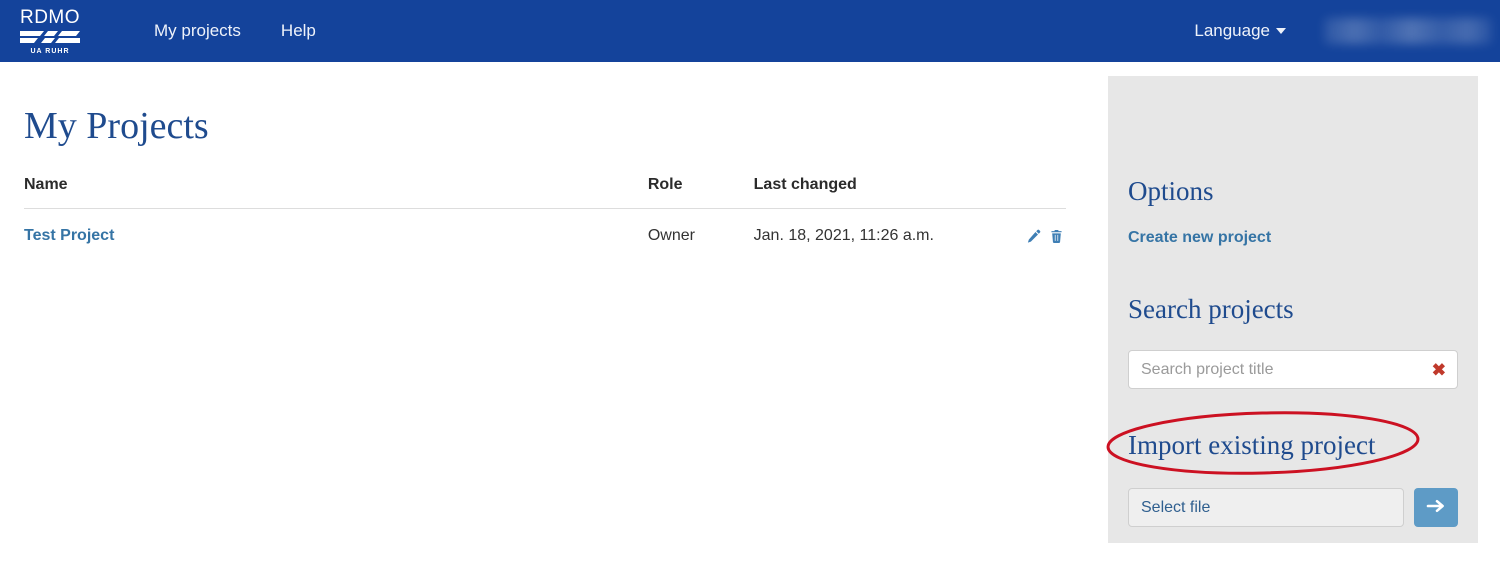 Image resolution: width=1500 pixels, height=564 pixels. What do you see at coordinates (700, 192) in the screenshot?
I see `column-header-role: Role` at bounding box center [700, 192].